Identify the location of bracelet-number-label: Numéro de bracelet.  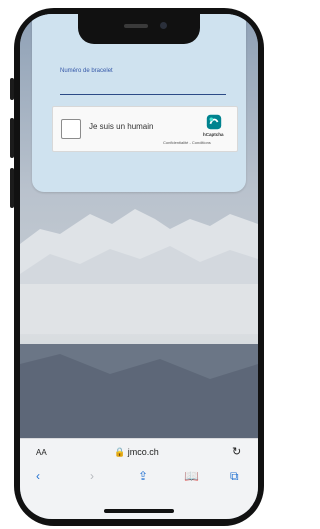
(86, 71).